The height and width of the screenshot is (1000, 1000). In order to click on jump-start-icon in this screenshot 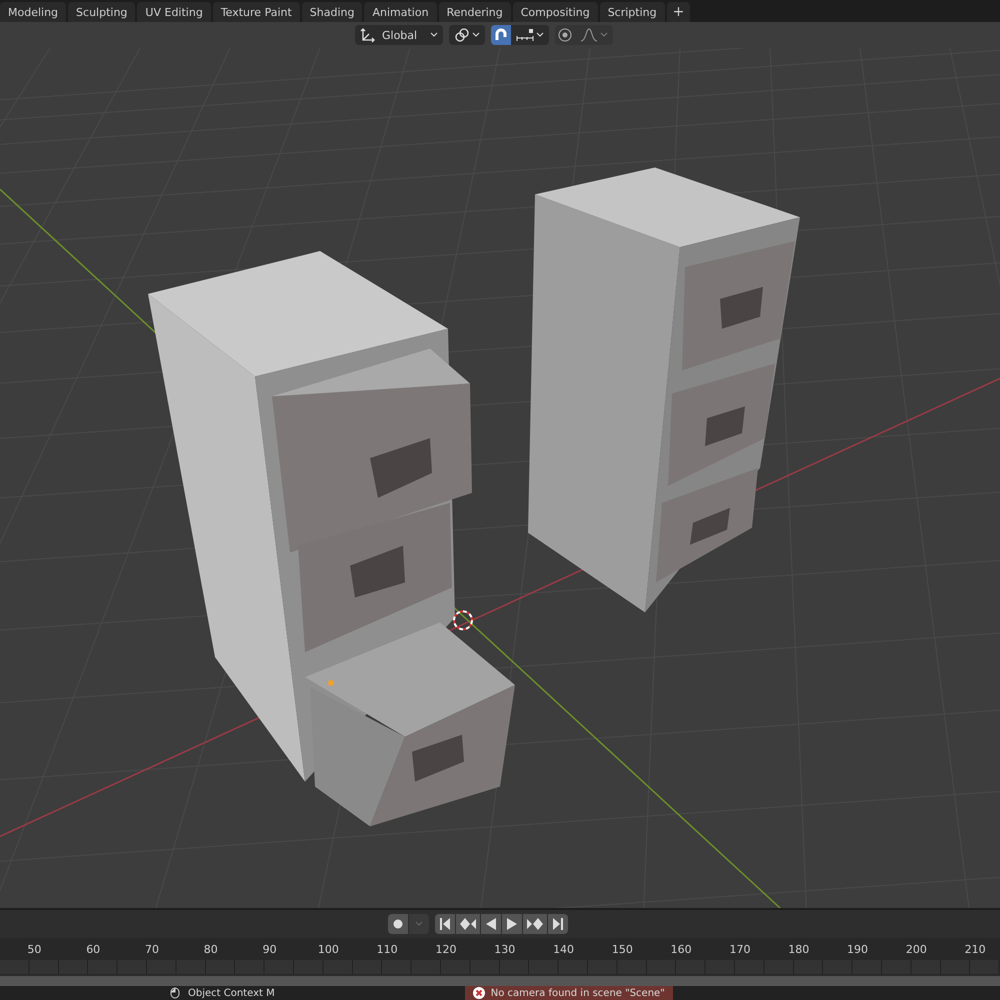, I will do `click(445, 924)`.